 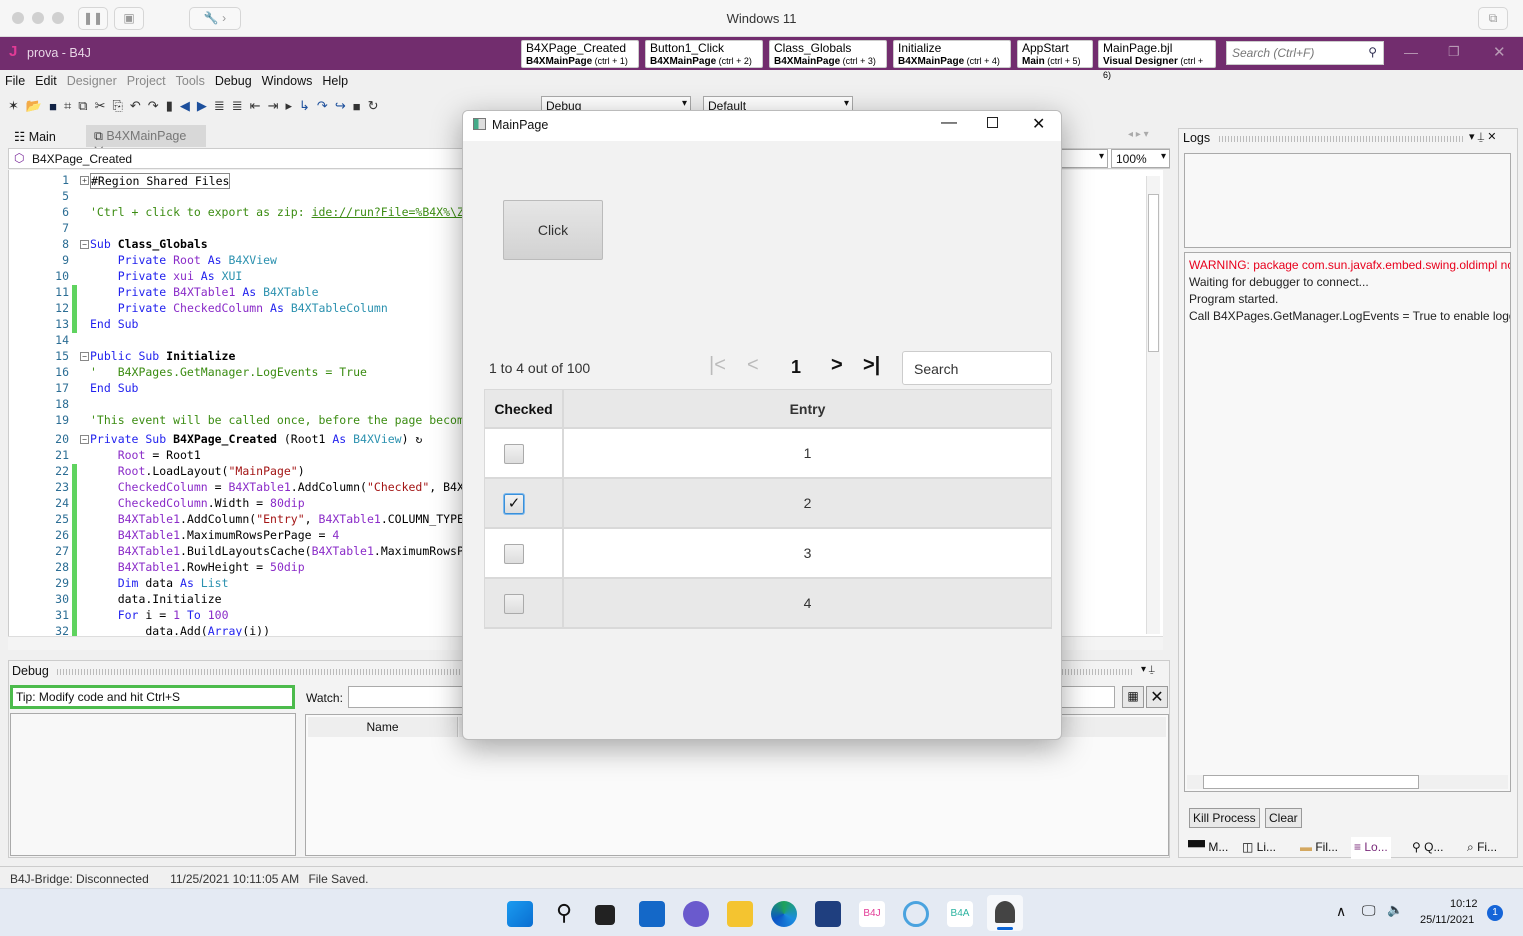 What do you see at coordinates (1341, 911) in the screenshot?
I see `show-hidden-icons: ∧` at bounding box center [1341, 911].